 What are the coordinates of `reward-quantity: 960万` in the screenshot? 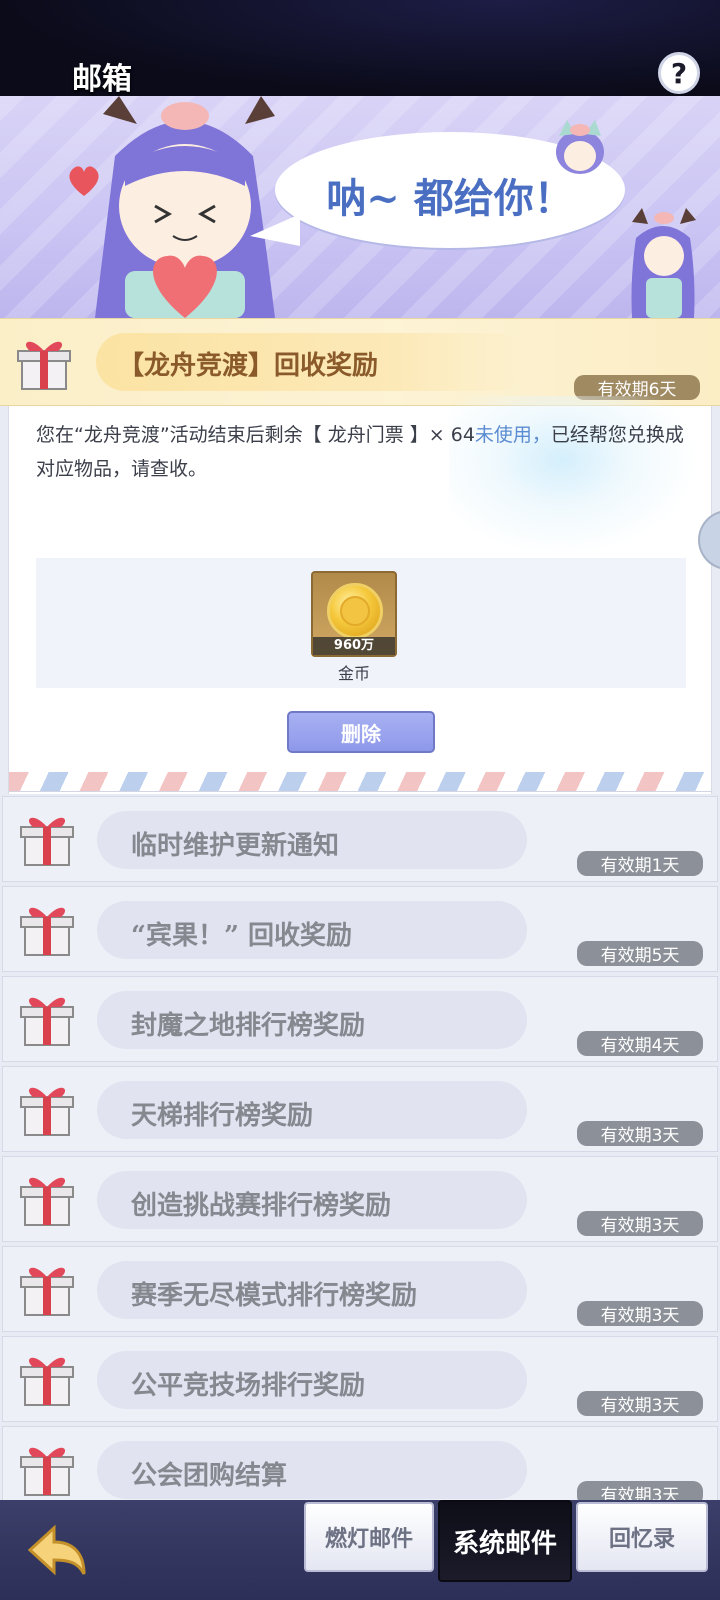 It's located at (354, 646).